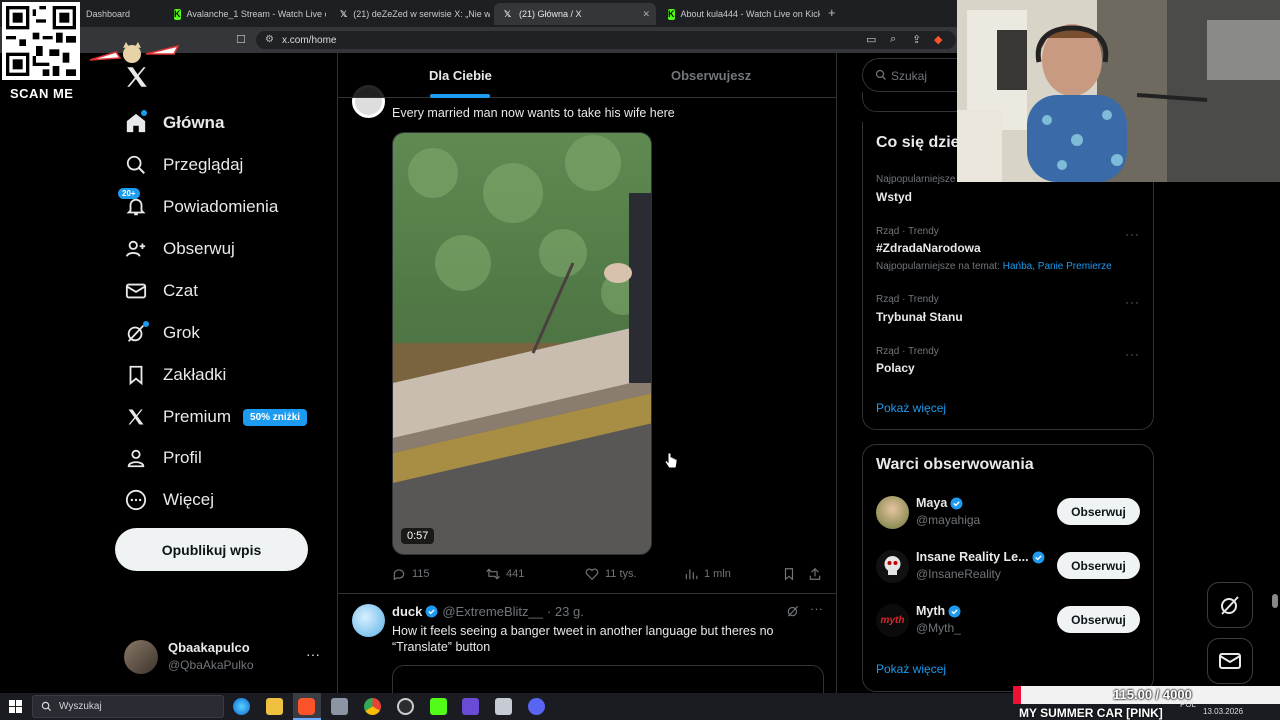 The width and height of the screenshot is (1280, 720). Describe the element at coordinates (438, 706) in the screenshot. I see `kick-icon` at that location.